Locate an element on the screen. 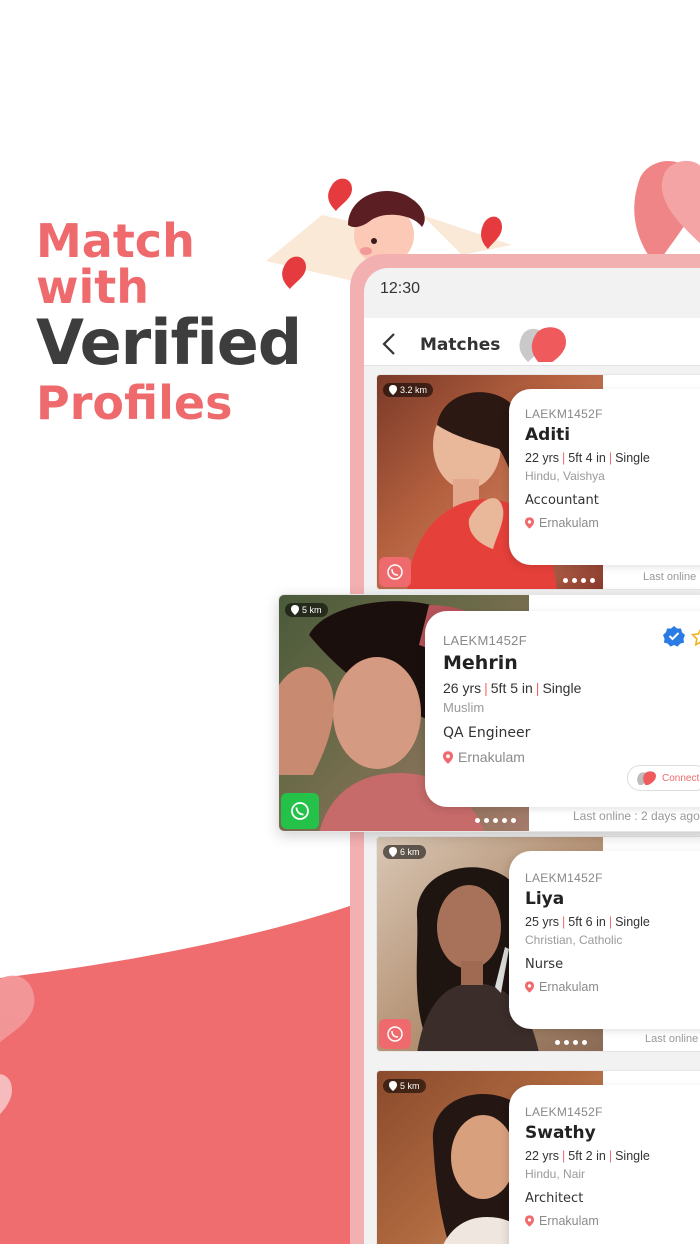 This screenshot has width=700, height=1244. profile-name: Swathy is located at coordinates (560, 1133).